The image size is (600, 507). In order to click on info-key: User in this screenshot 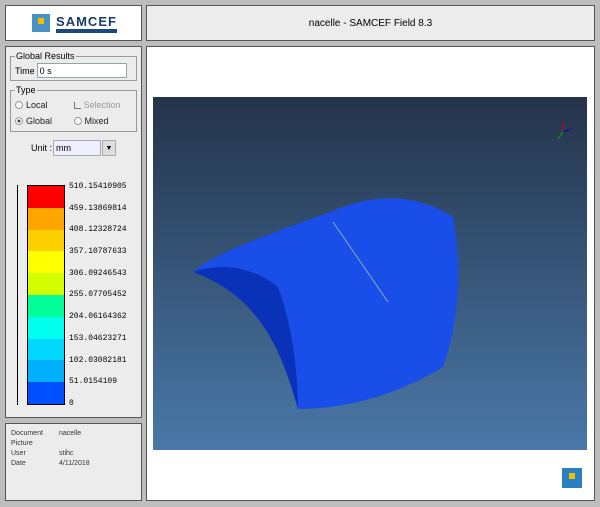, I will do `click(18, 453)`.